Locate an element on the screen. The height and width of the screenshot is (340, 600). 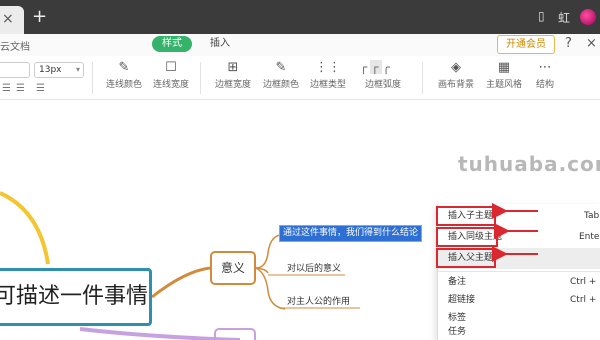
font-size-select: 13px ▾ is located at coordinates (59, 70).